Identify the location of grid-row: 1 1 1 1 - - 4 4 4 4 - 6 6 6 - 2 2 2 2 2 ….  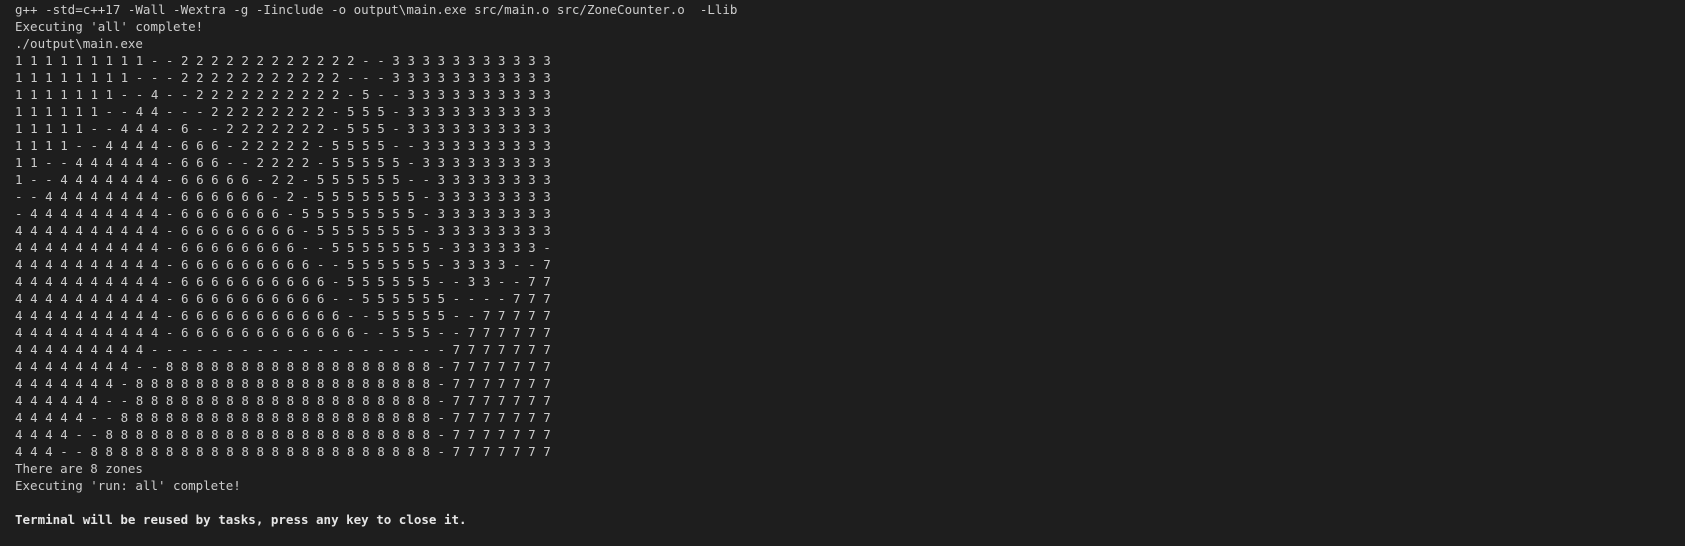
(283, 145).